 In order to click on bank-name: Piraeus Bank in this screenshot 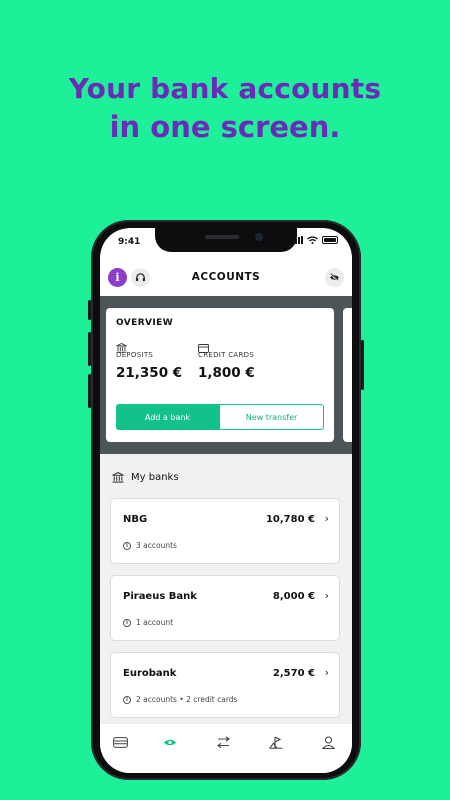, I will do `click(160, 596)`.